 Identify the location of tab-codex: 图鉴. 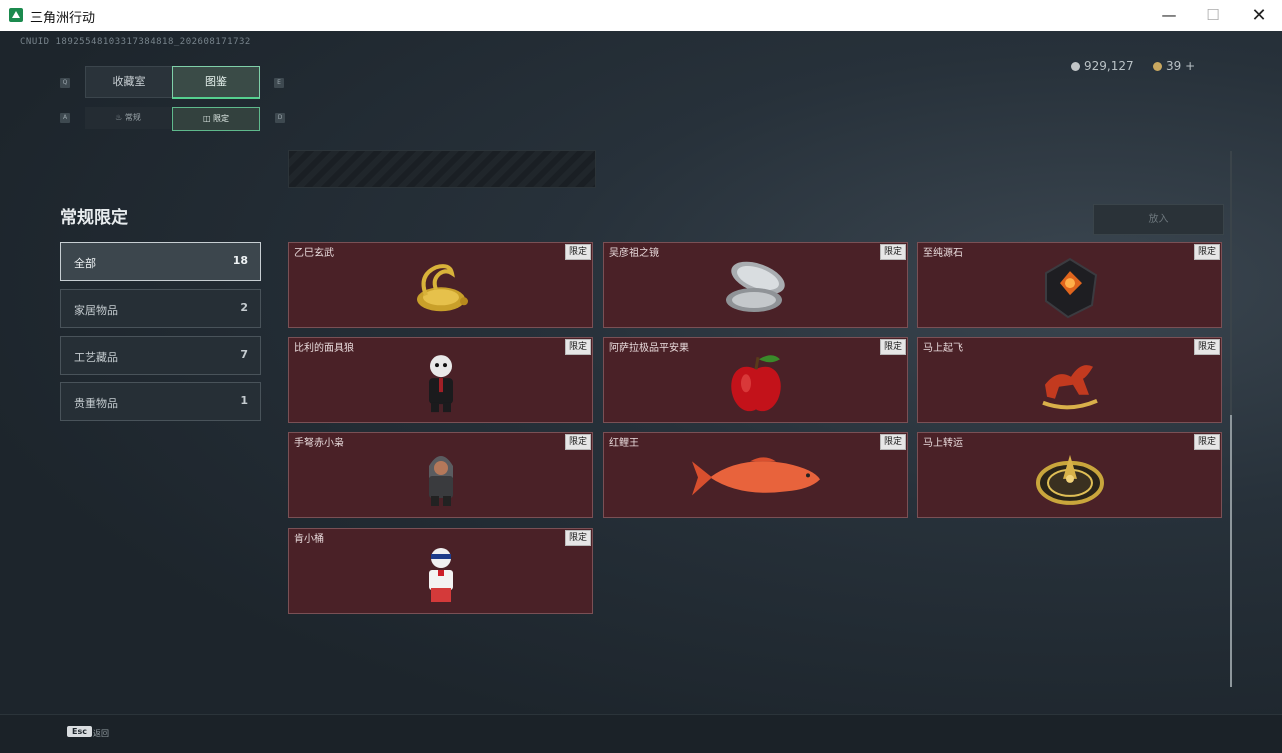
(216, 82).